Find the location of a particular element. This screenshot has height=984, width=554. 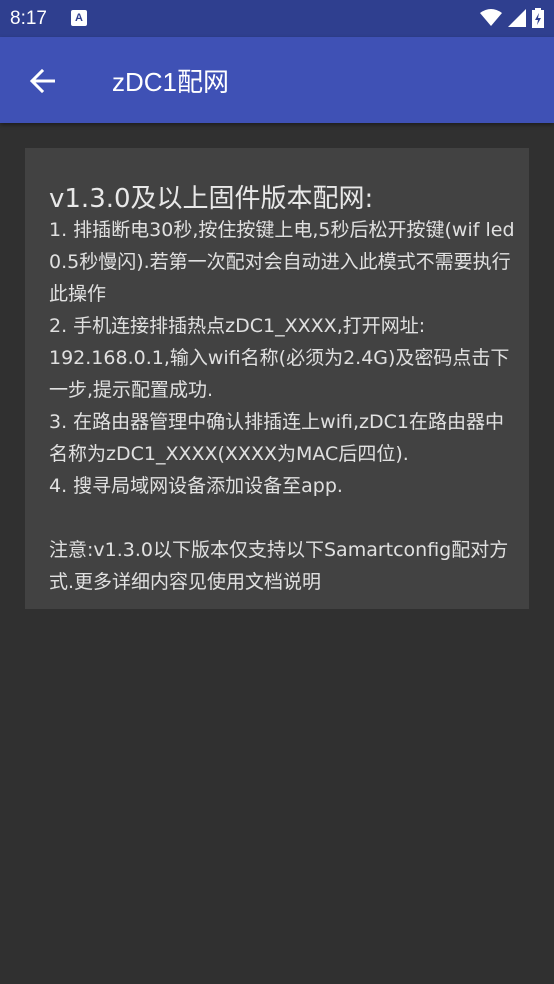

wifi-icon is located at coordinates (491, 17).